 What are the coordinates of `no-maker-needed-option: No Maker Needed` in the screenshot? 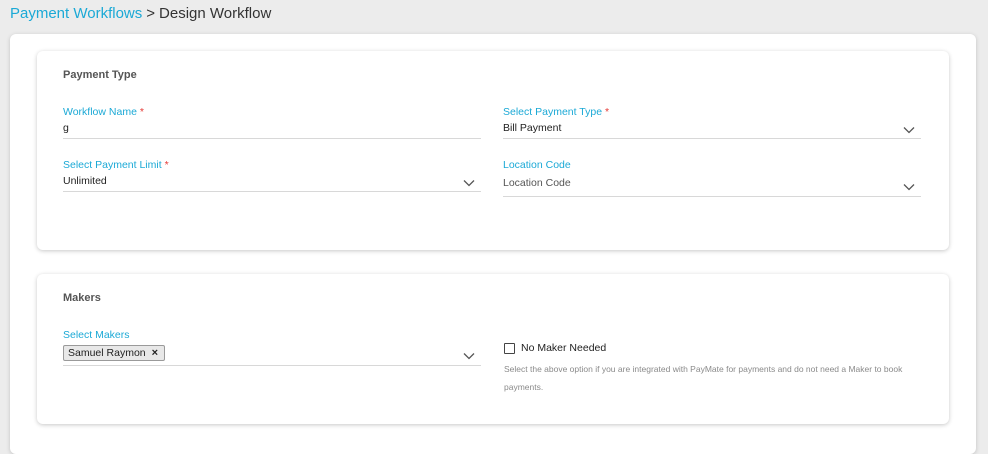 It's located at (555, 348).